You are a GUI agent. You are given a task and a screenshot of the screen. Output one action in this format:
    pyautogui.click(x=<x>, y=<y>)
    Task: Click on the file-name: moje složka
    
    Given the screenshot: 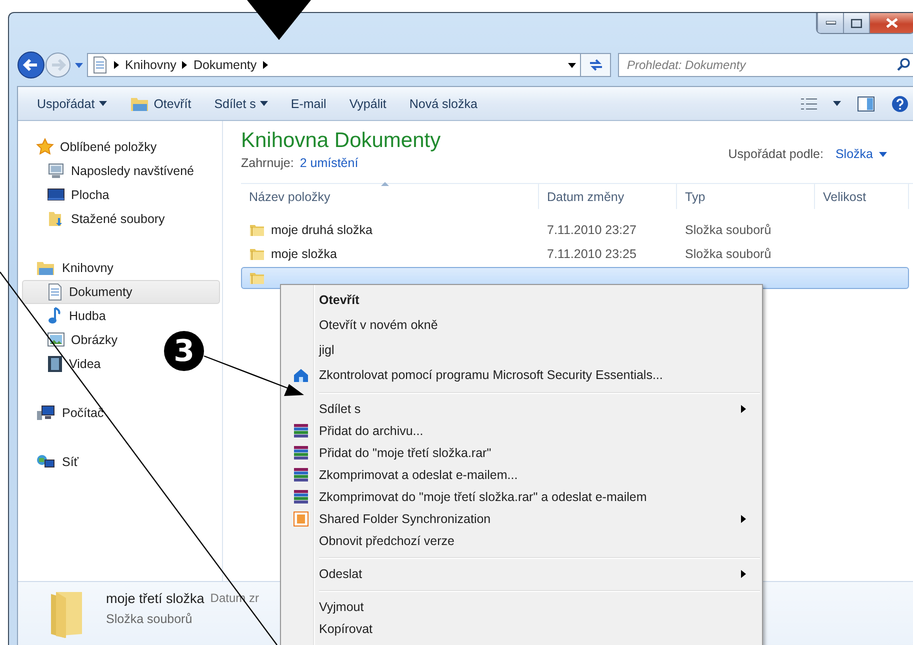 What is the action you would take?
    pyautogui.click(x=304, y=254)
    